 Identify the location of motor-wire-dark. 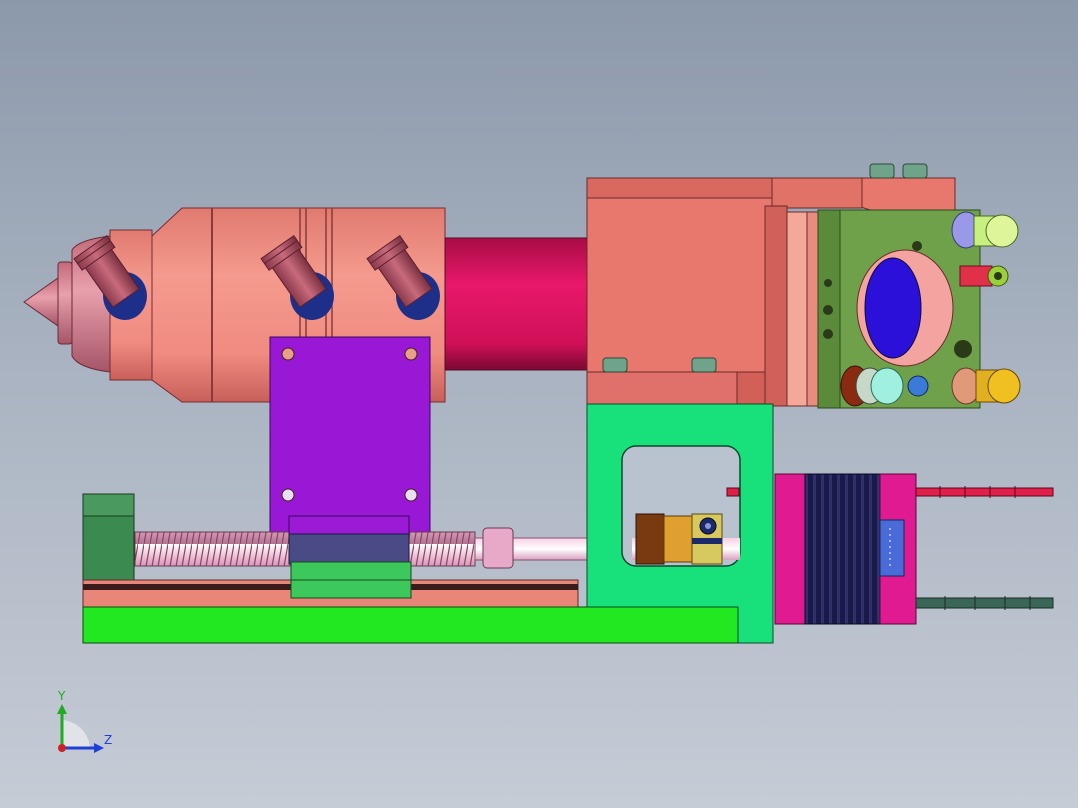
(984, 603).